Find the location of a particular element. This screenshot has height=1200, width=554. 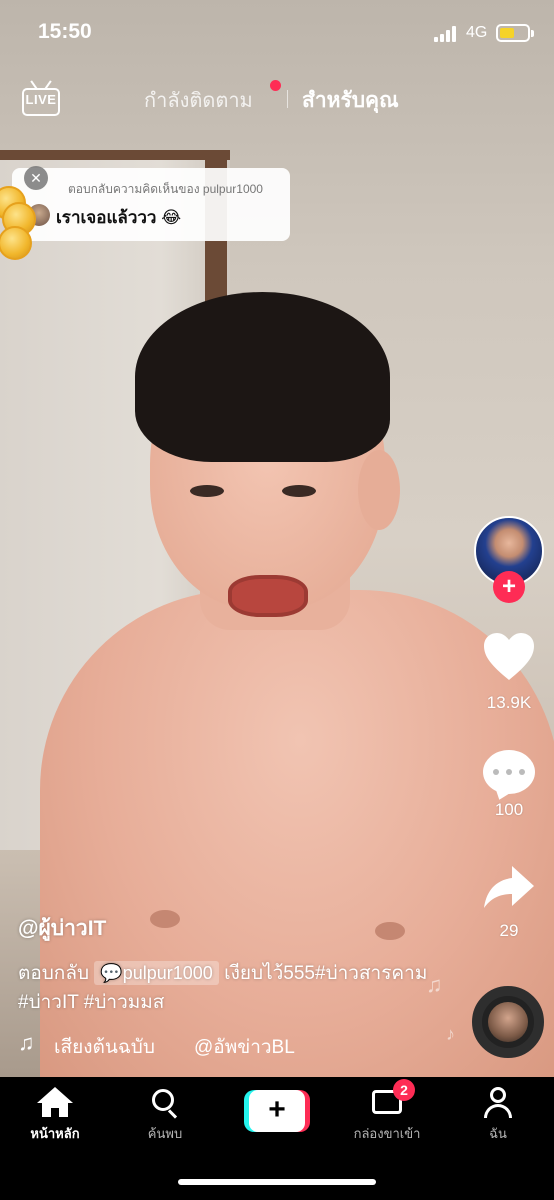

mention-chip: 💬pulpur1000 is located at coordinates (156, 973).